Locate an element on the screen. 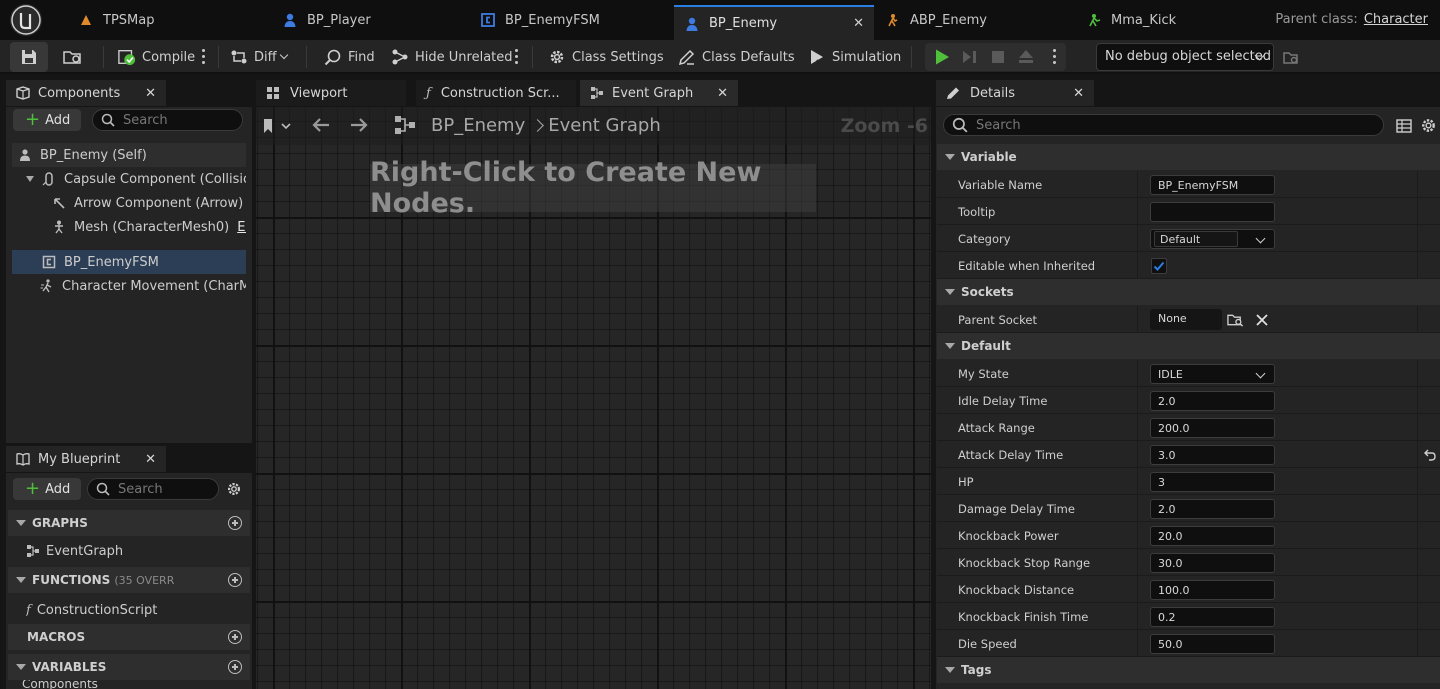 This screenshot has height=689, width=1440. breadcrumb-root: BP_Enemy is located at coordinates (478, 125).